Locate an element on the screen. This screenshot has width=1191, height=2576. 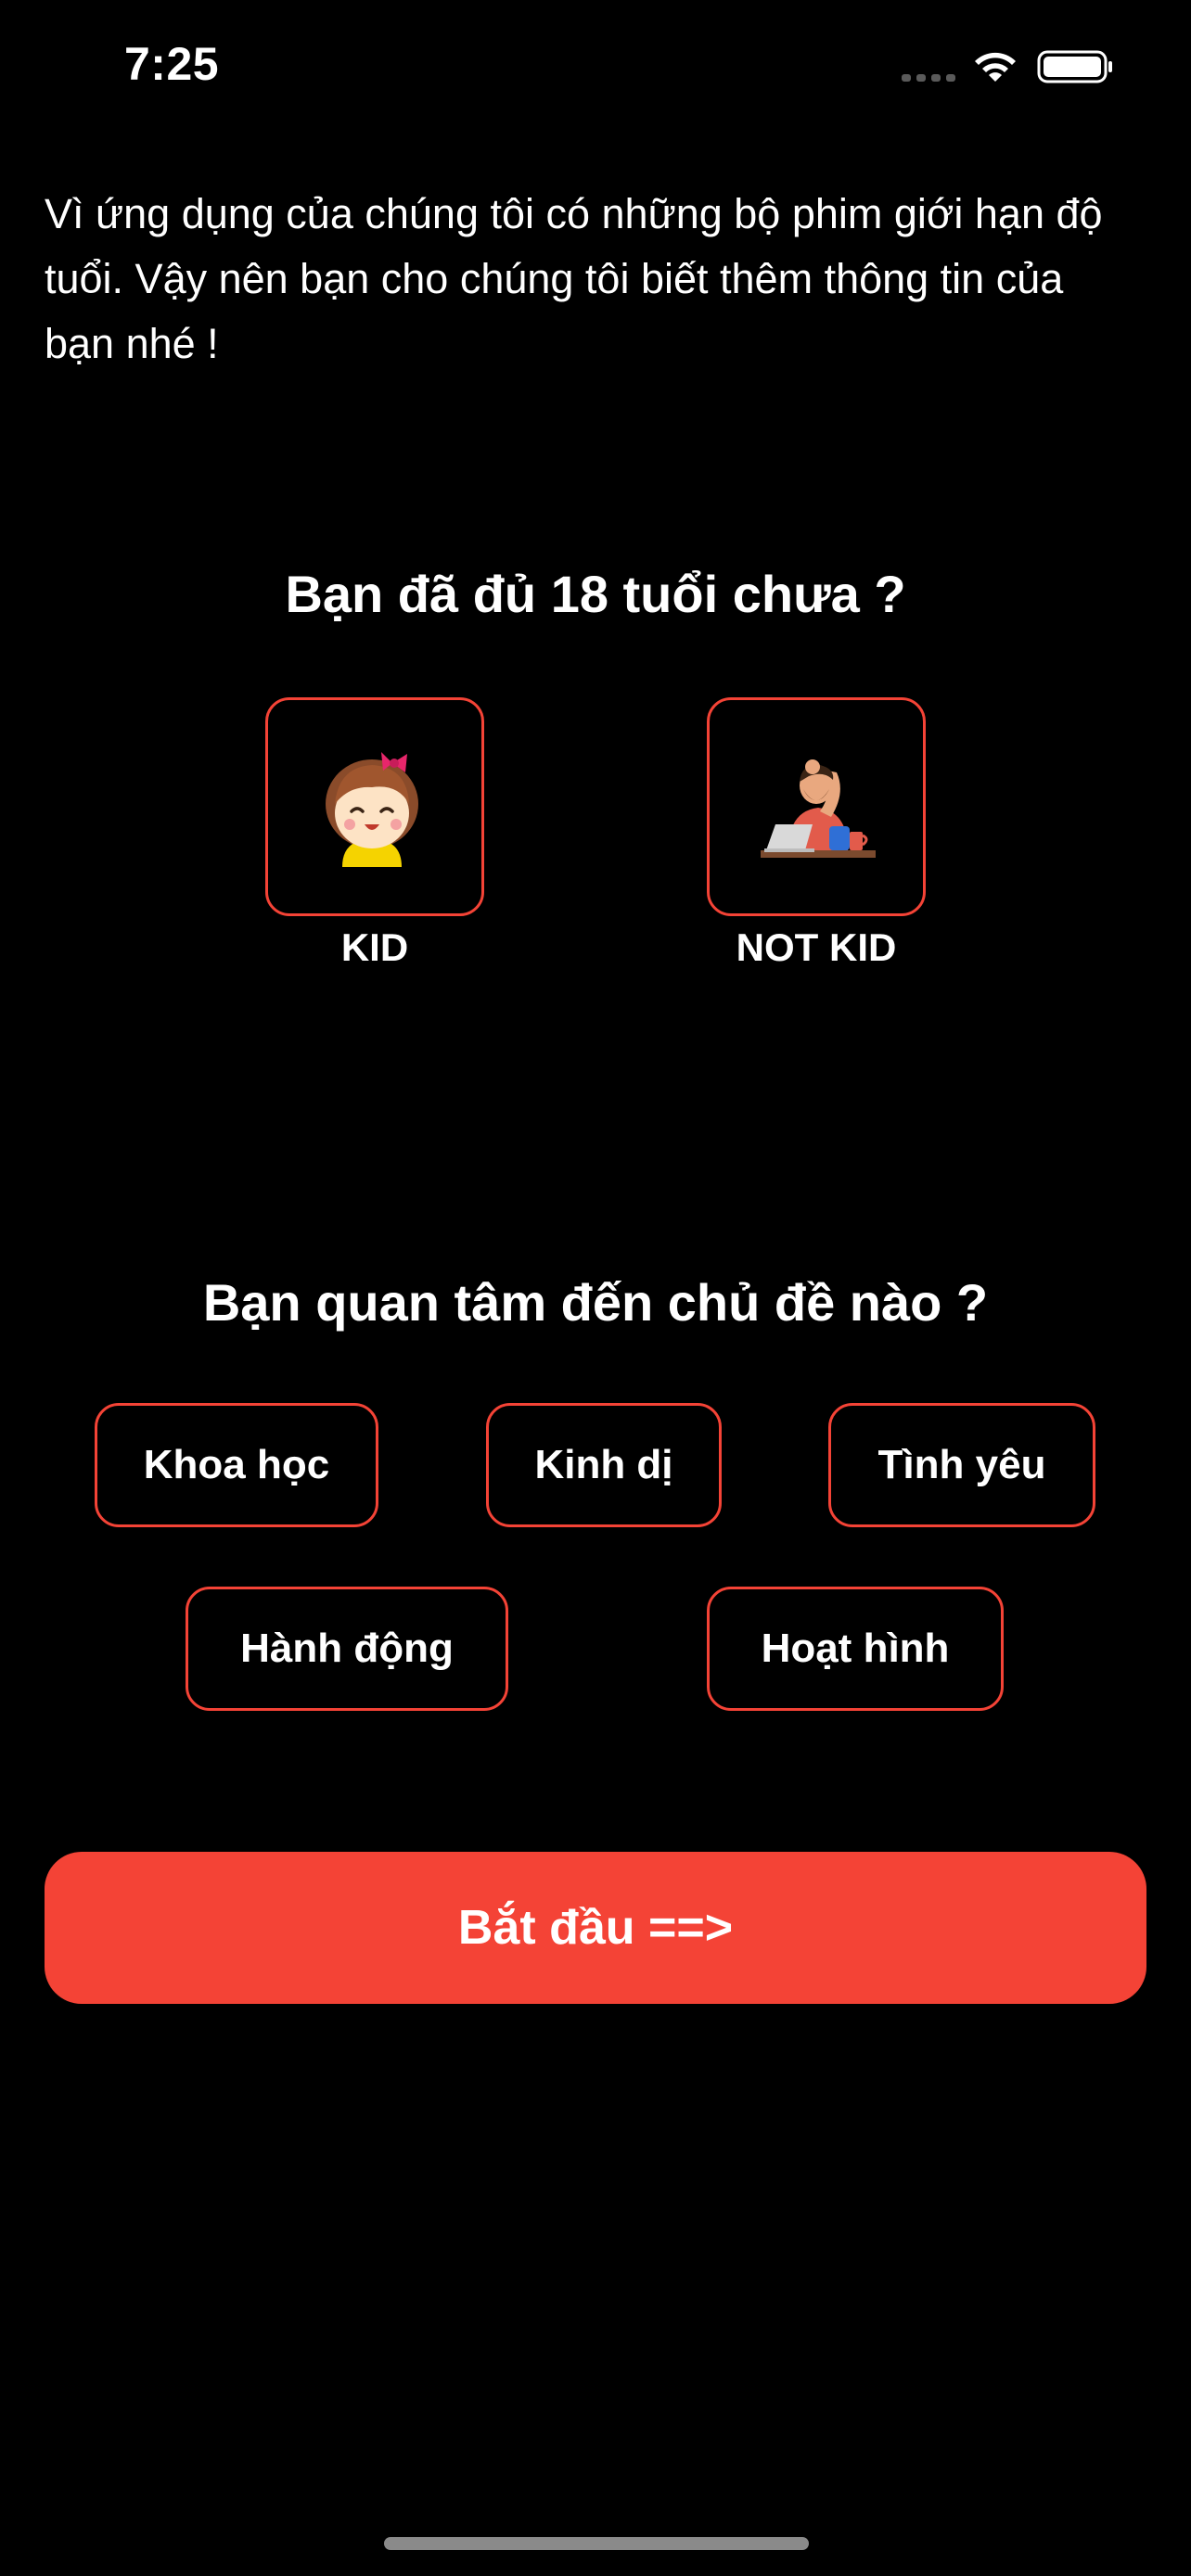
age-question-title: Bạn đã đủ 18 tuổi chưa ? is located at coordinates (595, 594).